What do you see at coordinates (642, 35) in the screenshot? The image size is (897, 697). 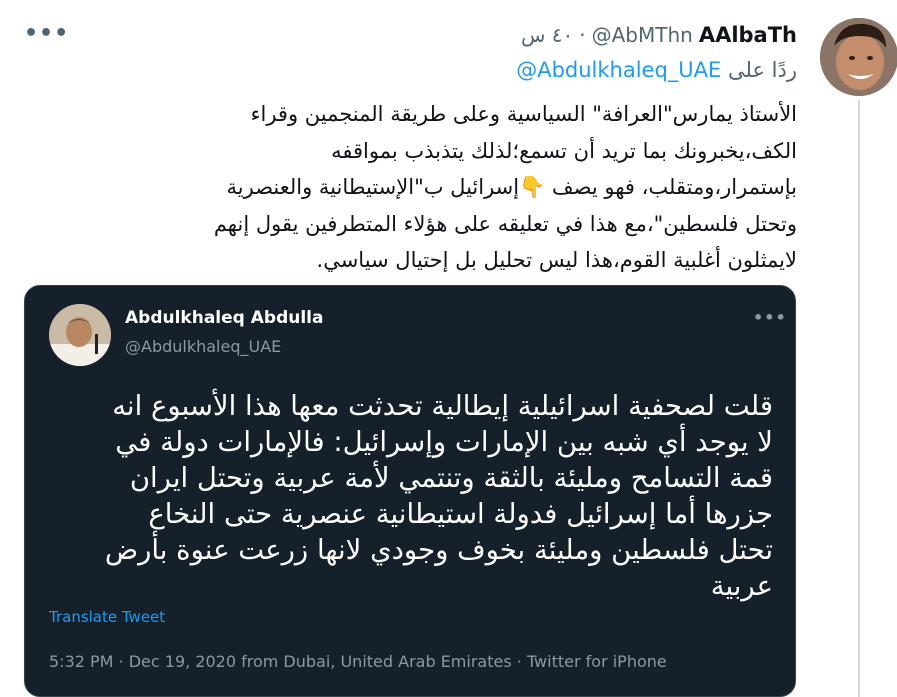 I see `author-handle: @AbMThn` at bounding box center [642, 35].